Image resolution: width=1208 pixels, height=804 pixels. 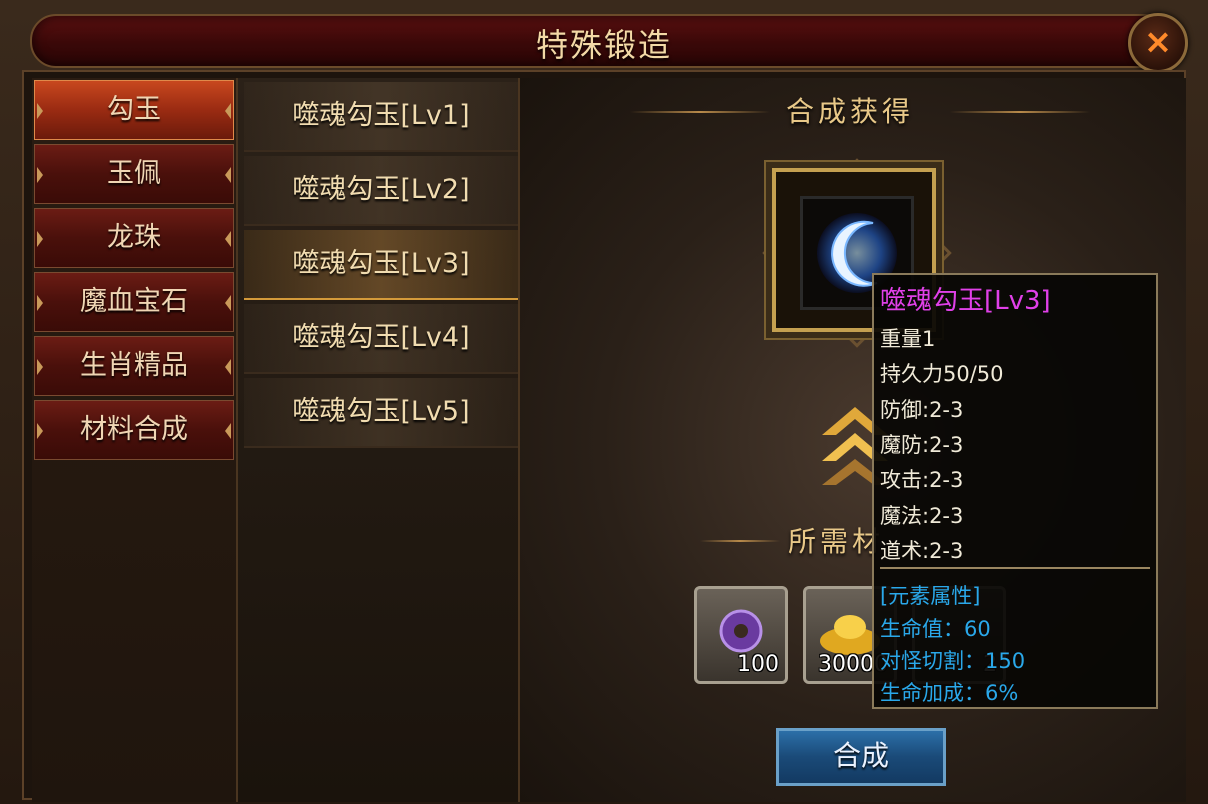 What do you see at coordinates (861, 757) in the screenshot?
I see `forge-button: 合成` at bounding box center [861, 757].